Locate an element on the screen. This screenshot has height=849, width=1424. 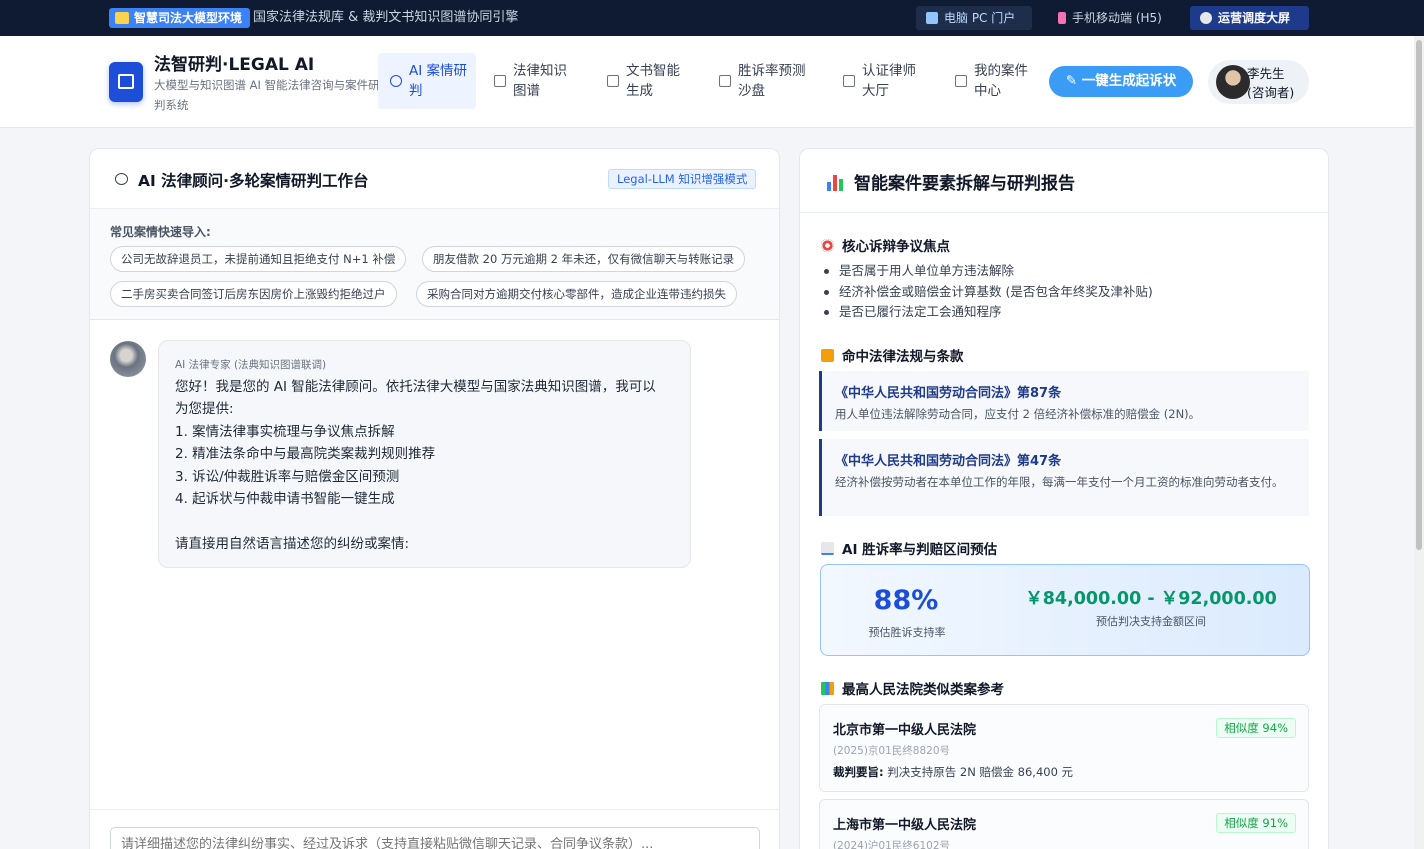
message-line is located at coordinates (424, 521).